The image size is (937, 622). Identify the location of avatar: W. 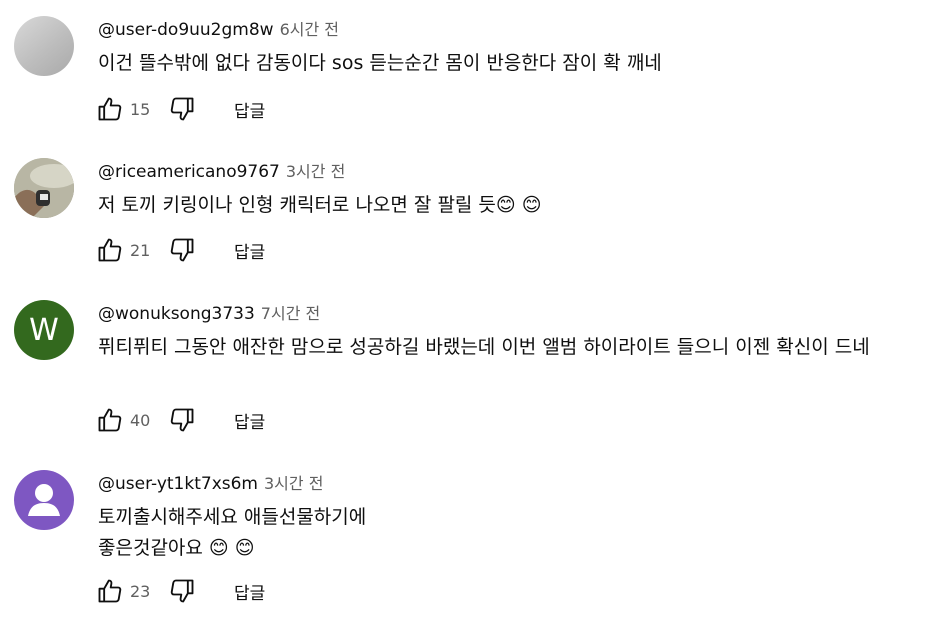
(44, 330).